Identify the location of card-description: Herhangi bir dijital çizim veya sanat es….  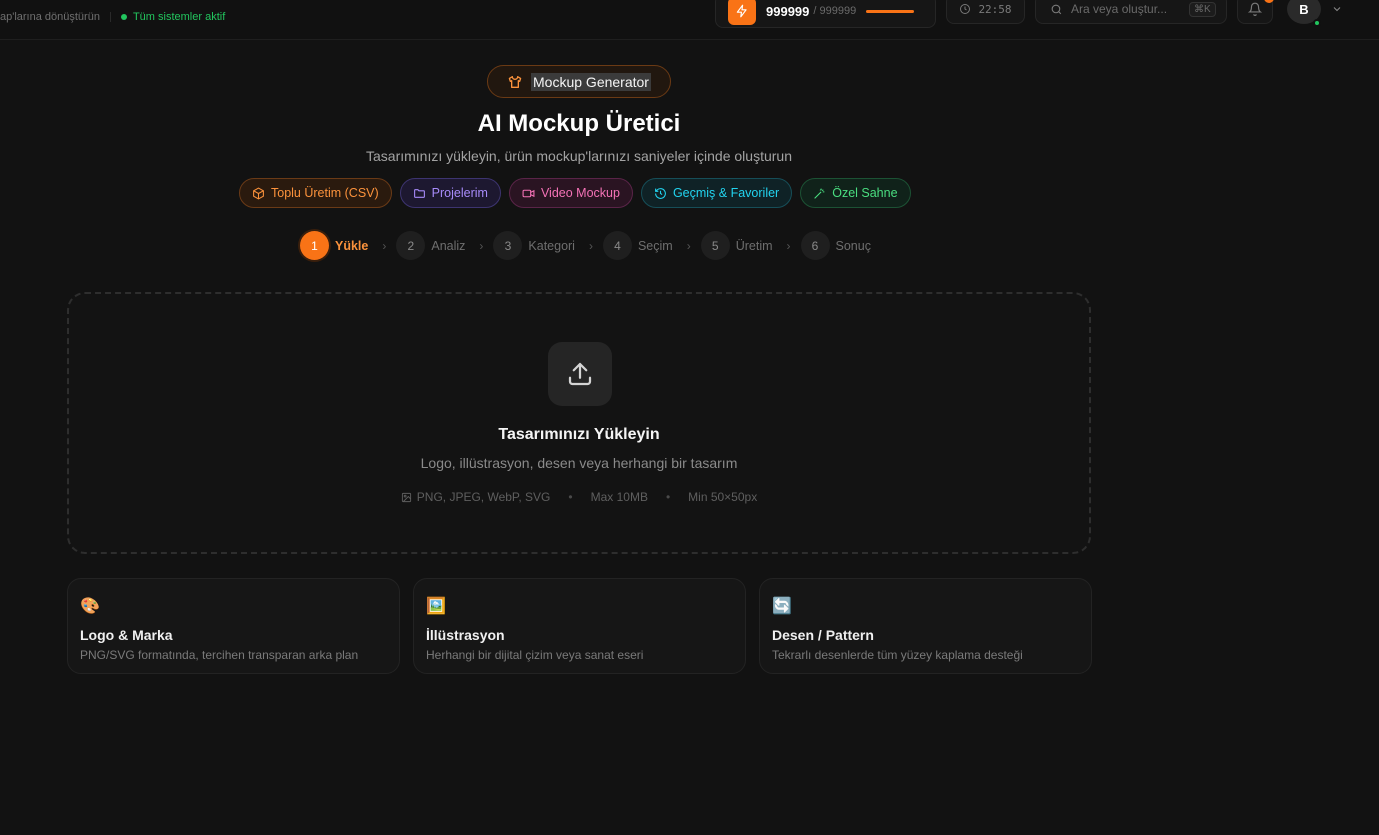
(535, 655).